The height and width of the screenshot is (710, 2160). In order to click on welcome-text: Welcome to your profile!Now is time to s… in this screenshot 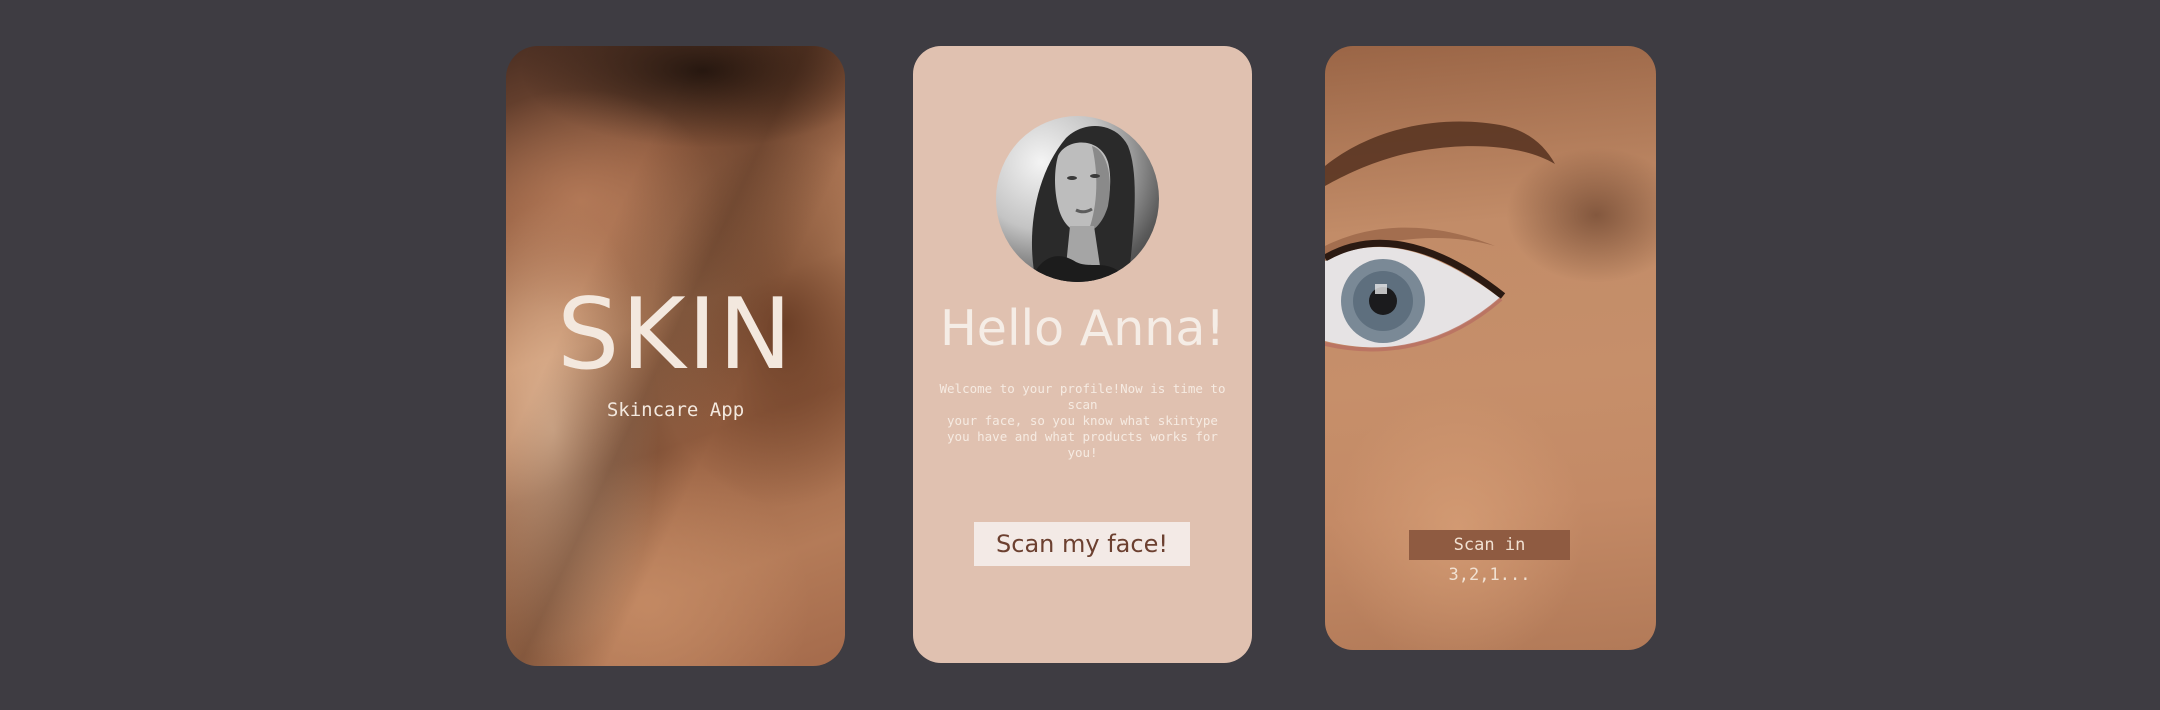, I will do `click(1082, 420)`.